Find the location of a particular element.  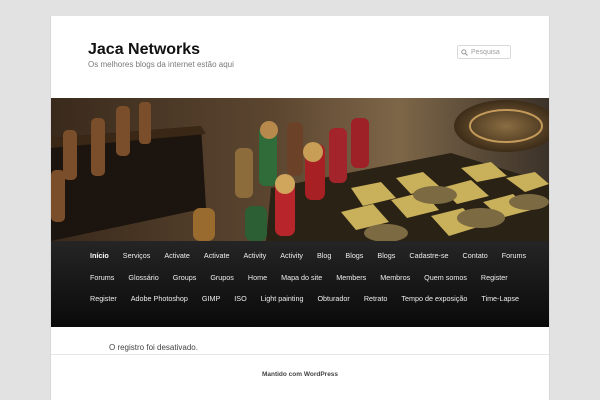

nav-item-in-cio: Início is located at coordinates (99, 256).